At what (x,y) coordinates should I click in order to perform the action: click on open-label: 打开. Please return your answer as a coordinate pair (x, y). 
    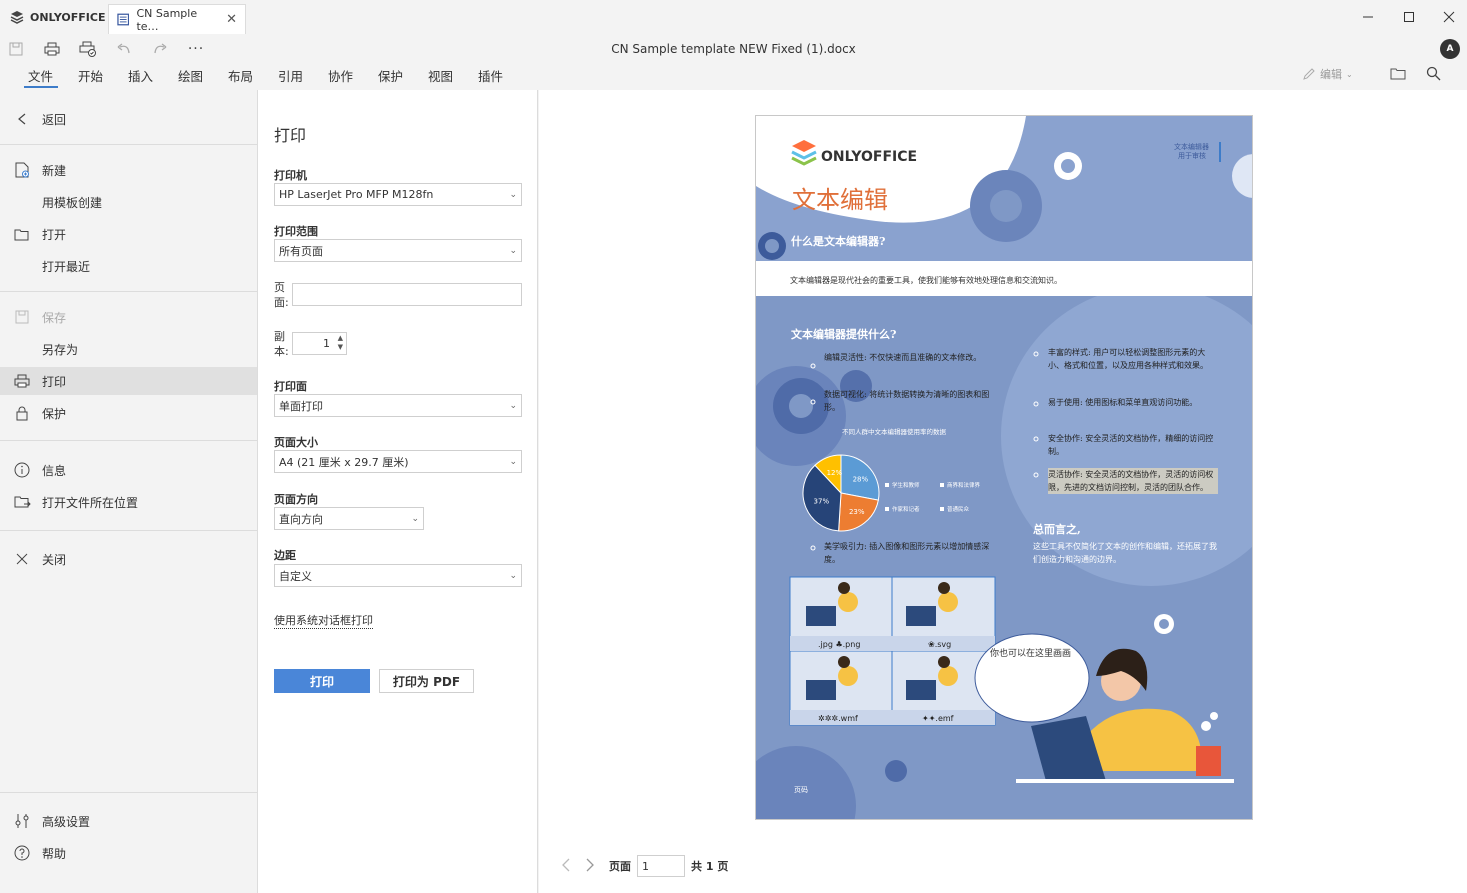
    Looking at the image, I should click on (54, 234).